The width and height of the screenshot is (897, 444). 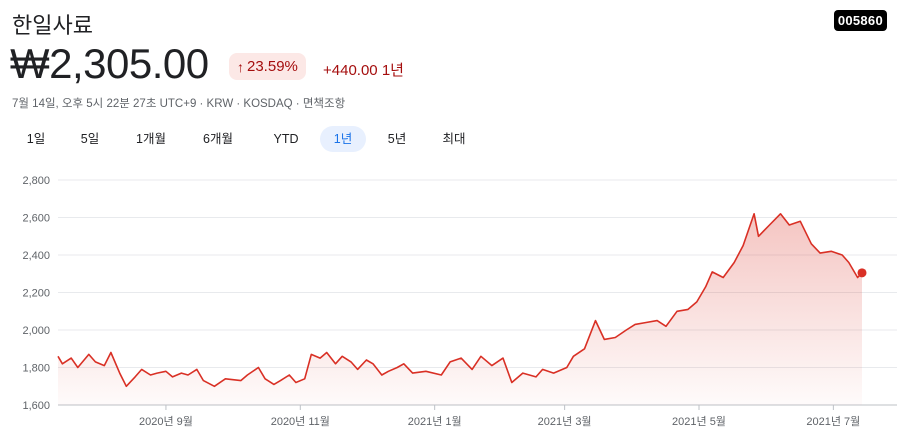 I want to click on change-period-label: 1년, so click(x=392, y=70).